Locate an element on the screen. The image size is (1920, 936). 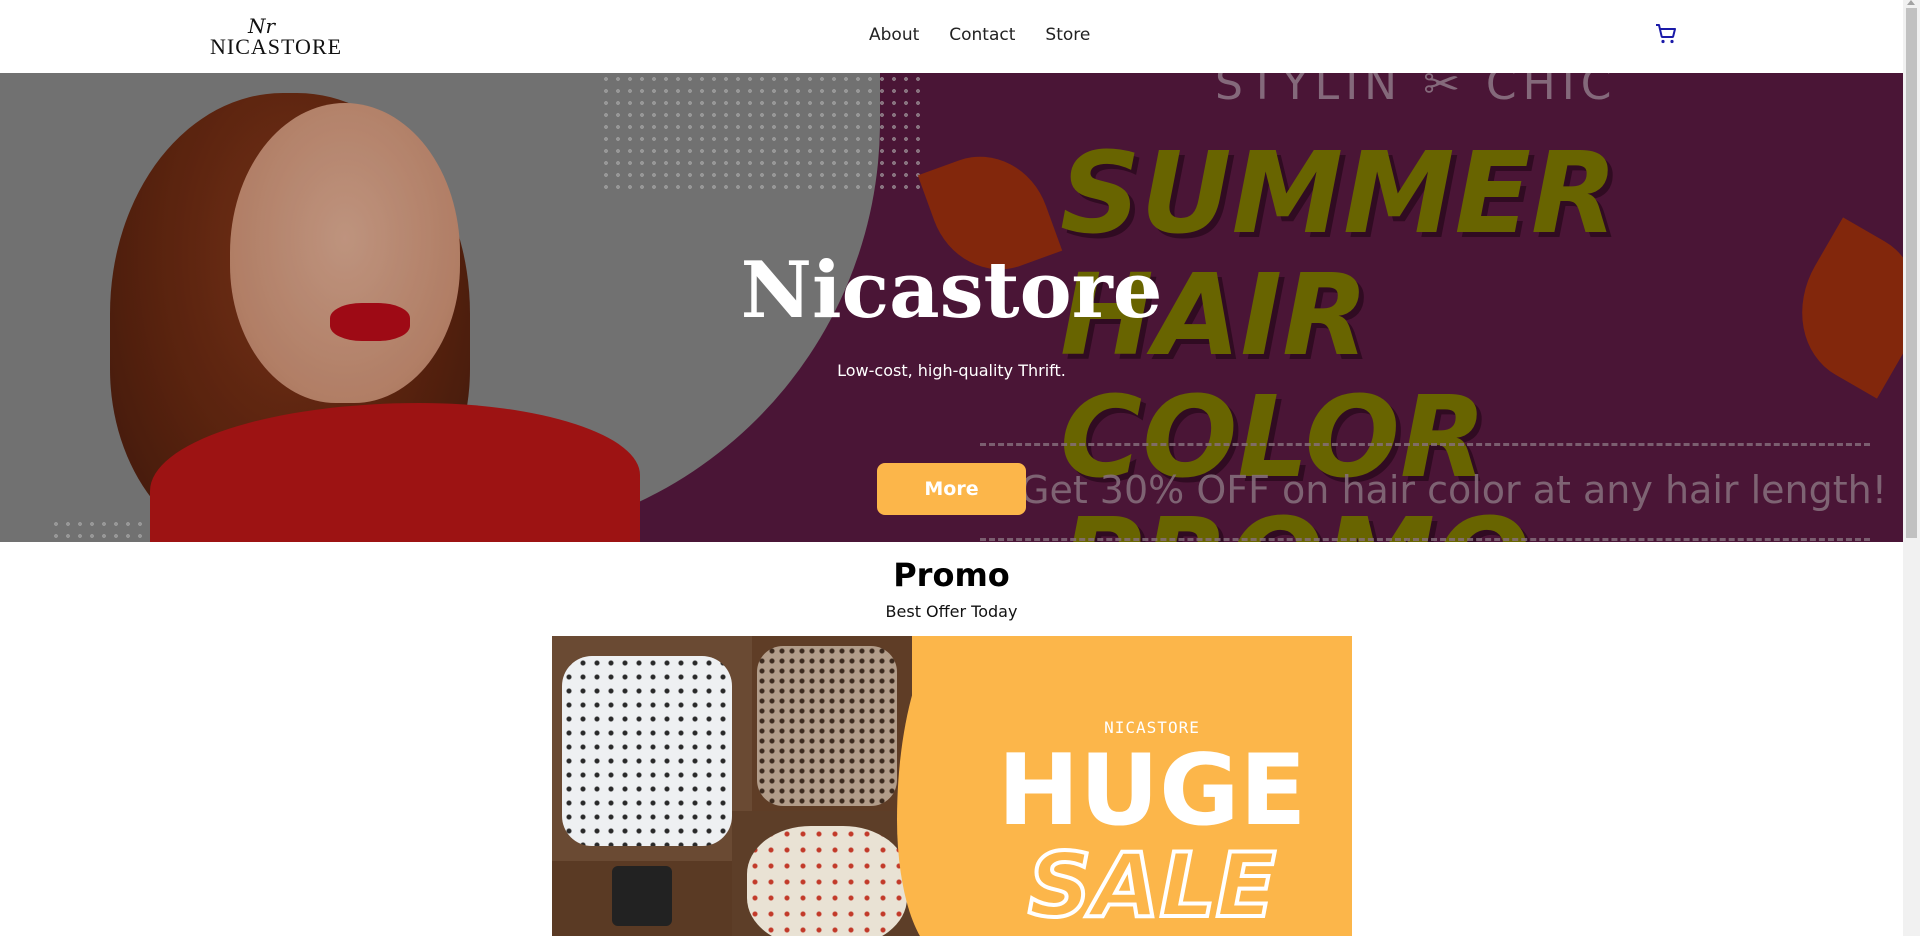
nav-links: About Contact Store is located at coordinates (979, 35).